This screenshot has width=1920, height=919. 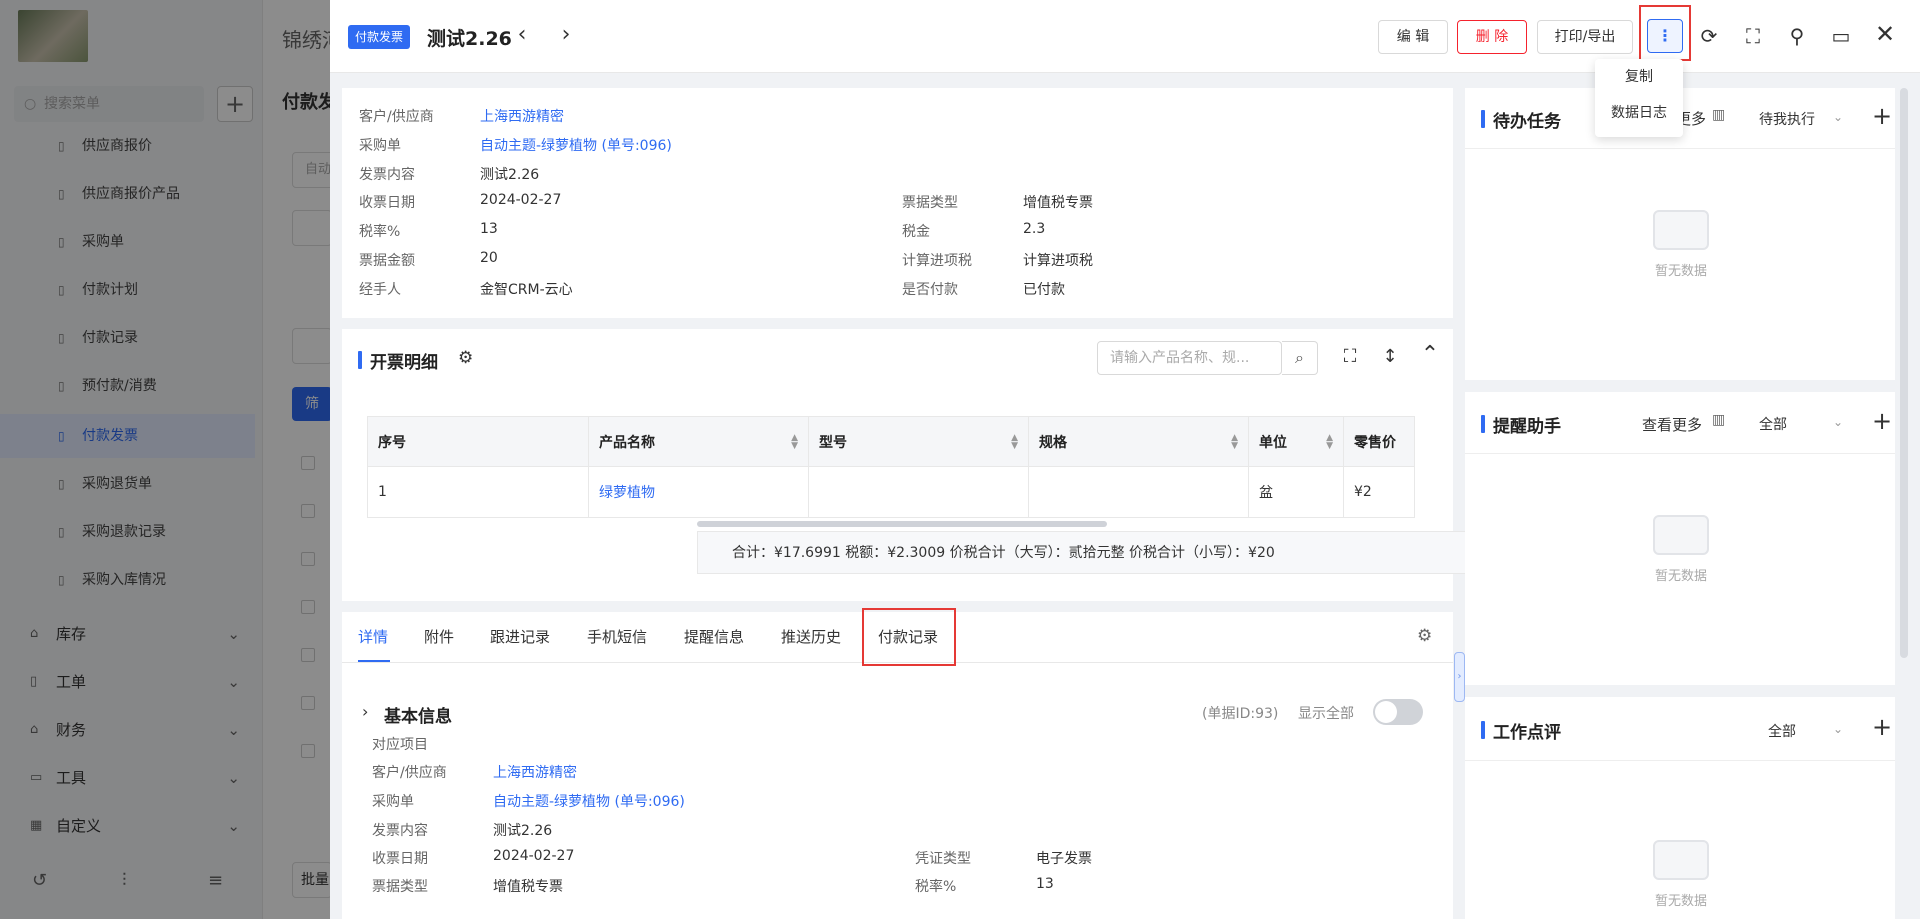 What do you see at coordinates (1138, 441) in the screenshot?
I see `column-header: 规格 ▲ ▼` at bounding box center [1138, 441].